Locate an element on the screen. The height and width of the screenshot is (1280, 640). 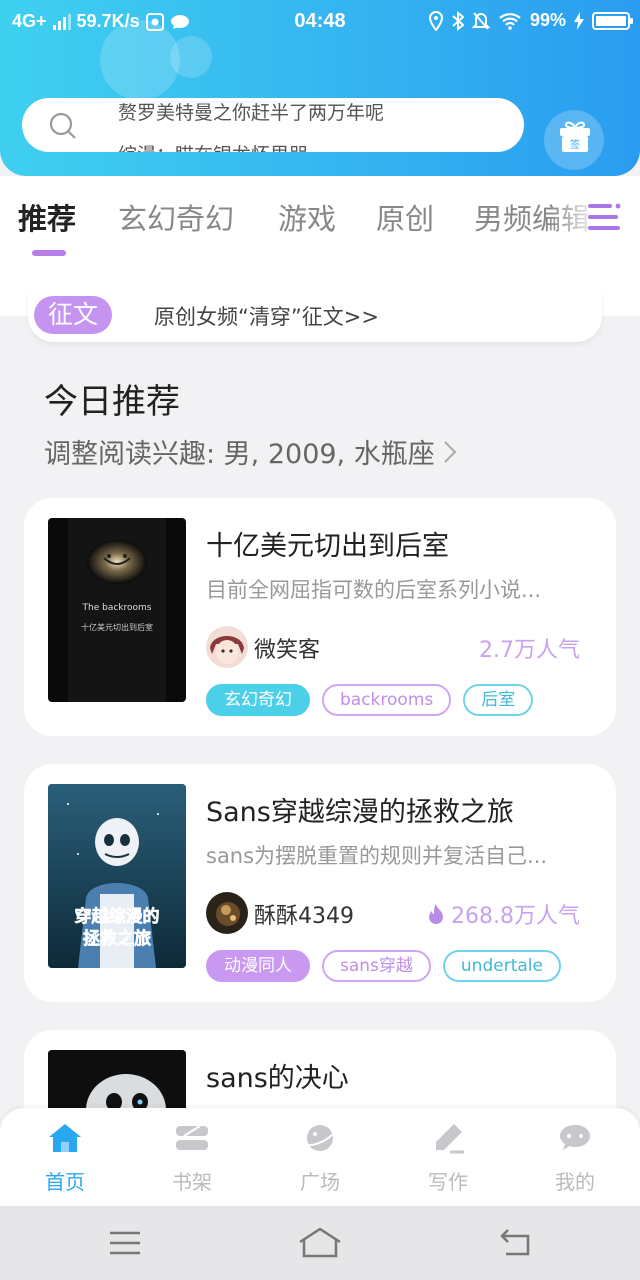
home-system-icon is located at coordinates (320, 1243).